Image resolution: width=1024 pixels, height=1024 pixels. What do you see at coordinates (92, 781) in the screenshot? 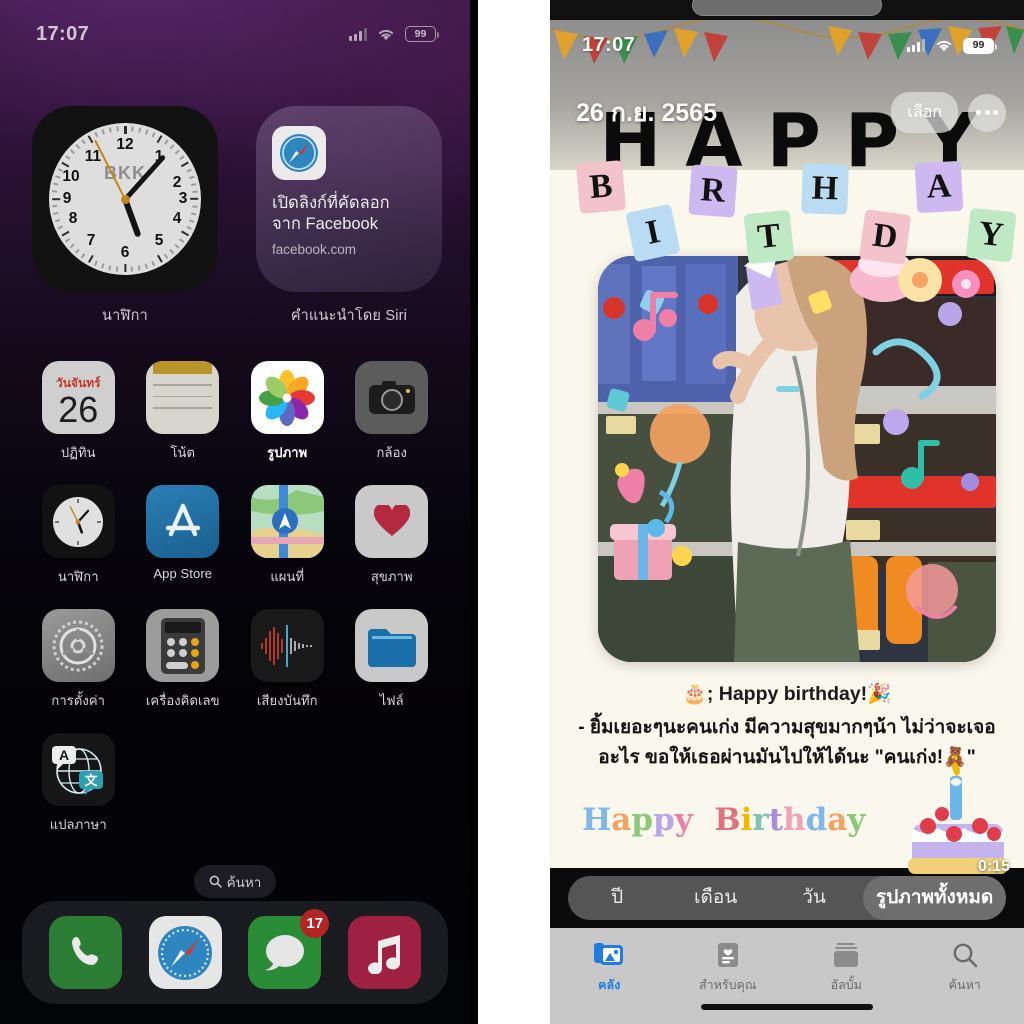
I see `svg-text: 文` at bounding box center [92, 781].